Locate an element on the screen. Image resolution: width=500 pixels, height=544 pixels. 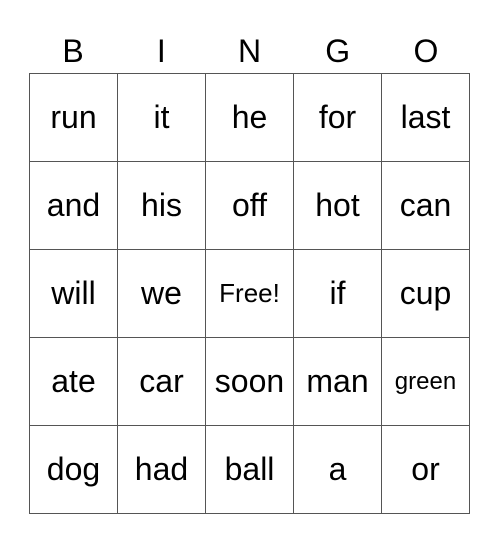
free-space-cell: Free! is located at coordinates (250, 294).